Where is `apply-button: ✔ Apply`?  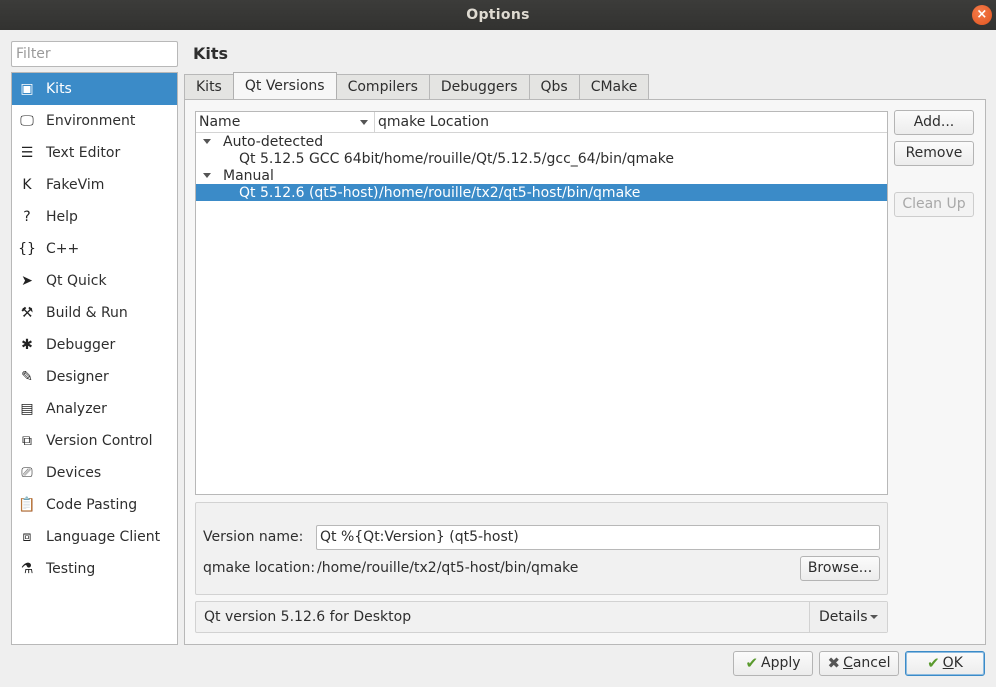 apply-button: ✔ Apply is located at coordinates (773, 663).